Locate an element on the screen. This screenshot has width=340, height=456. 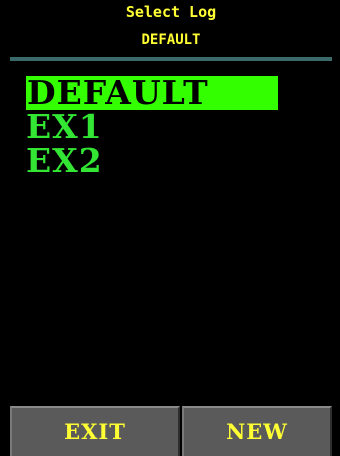
soft-button-bar: EXIT NEW is located at coordinates (171, 431).